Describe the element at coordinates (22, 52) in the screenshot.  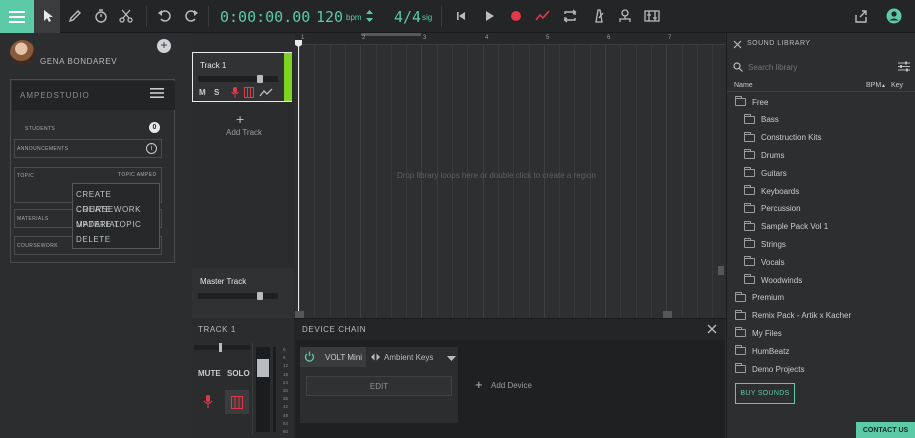
I see `avatar` at that location.